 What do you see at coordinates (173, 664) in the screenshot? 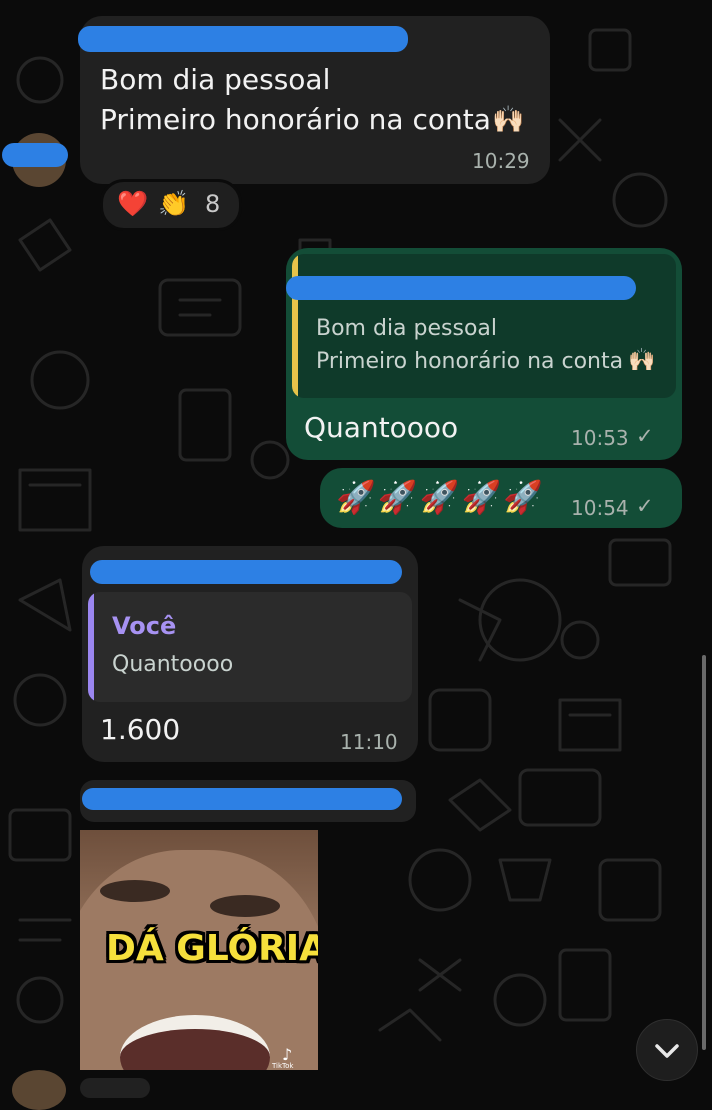
I see `quoted-text: Quantoooo` at bounding box center [173, 664].